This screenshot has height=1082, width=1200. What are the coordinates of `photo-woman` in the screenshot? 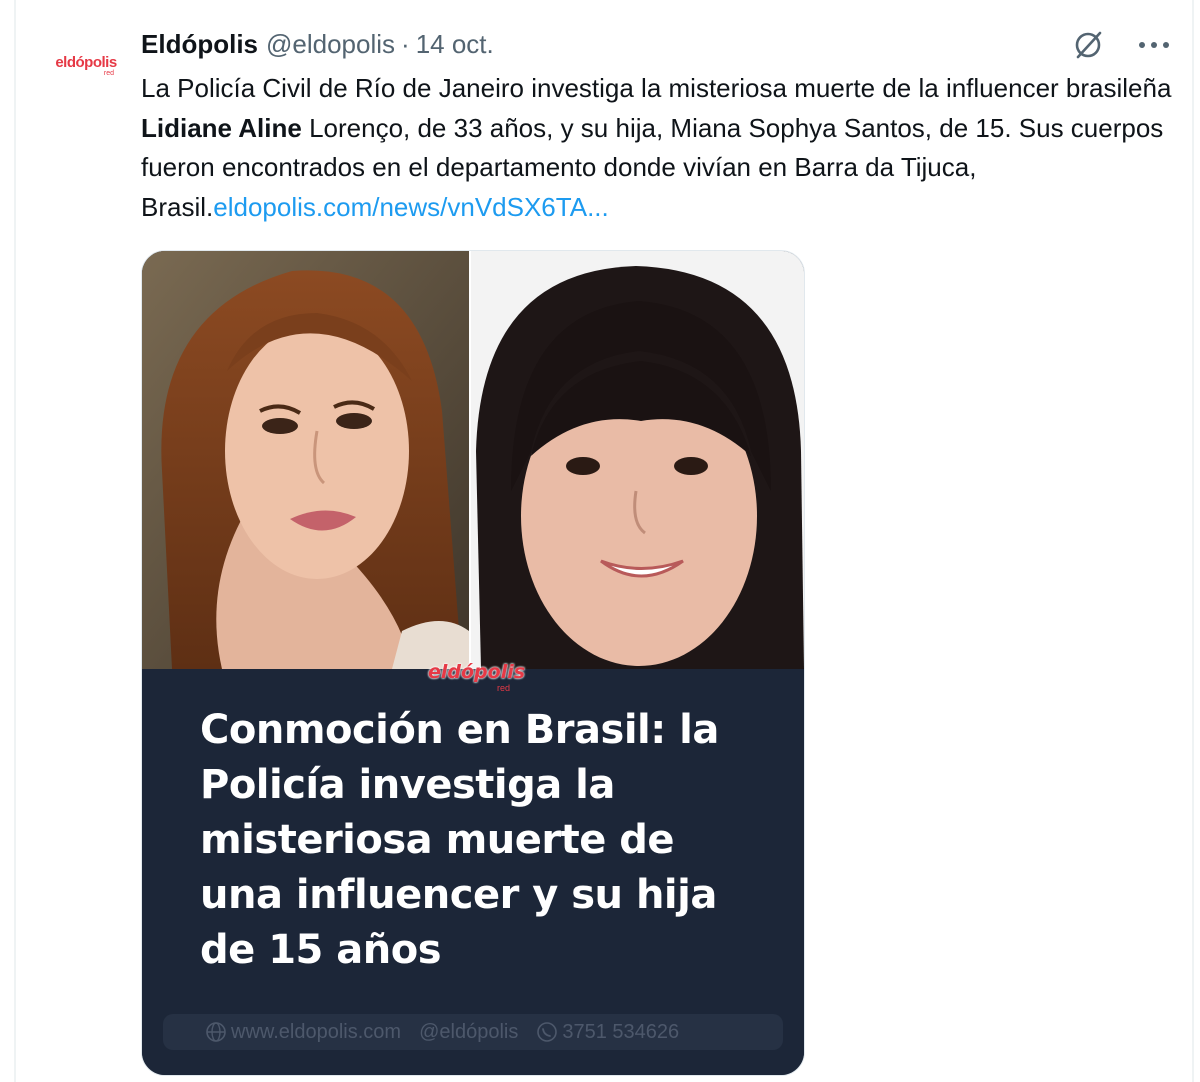 It's located at (305, 460).